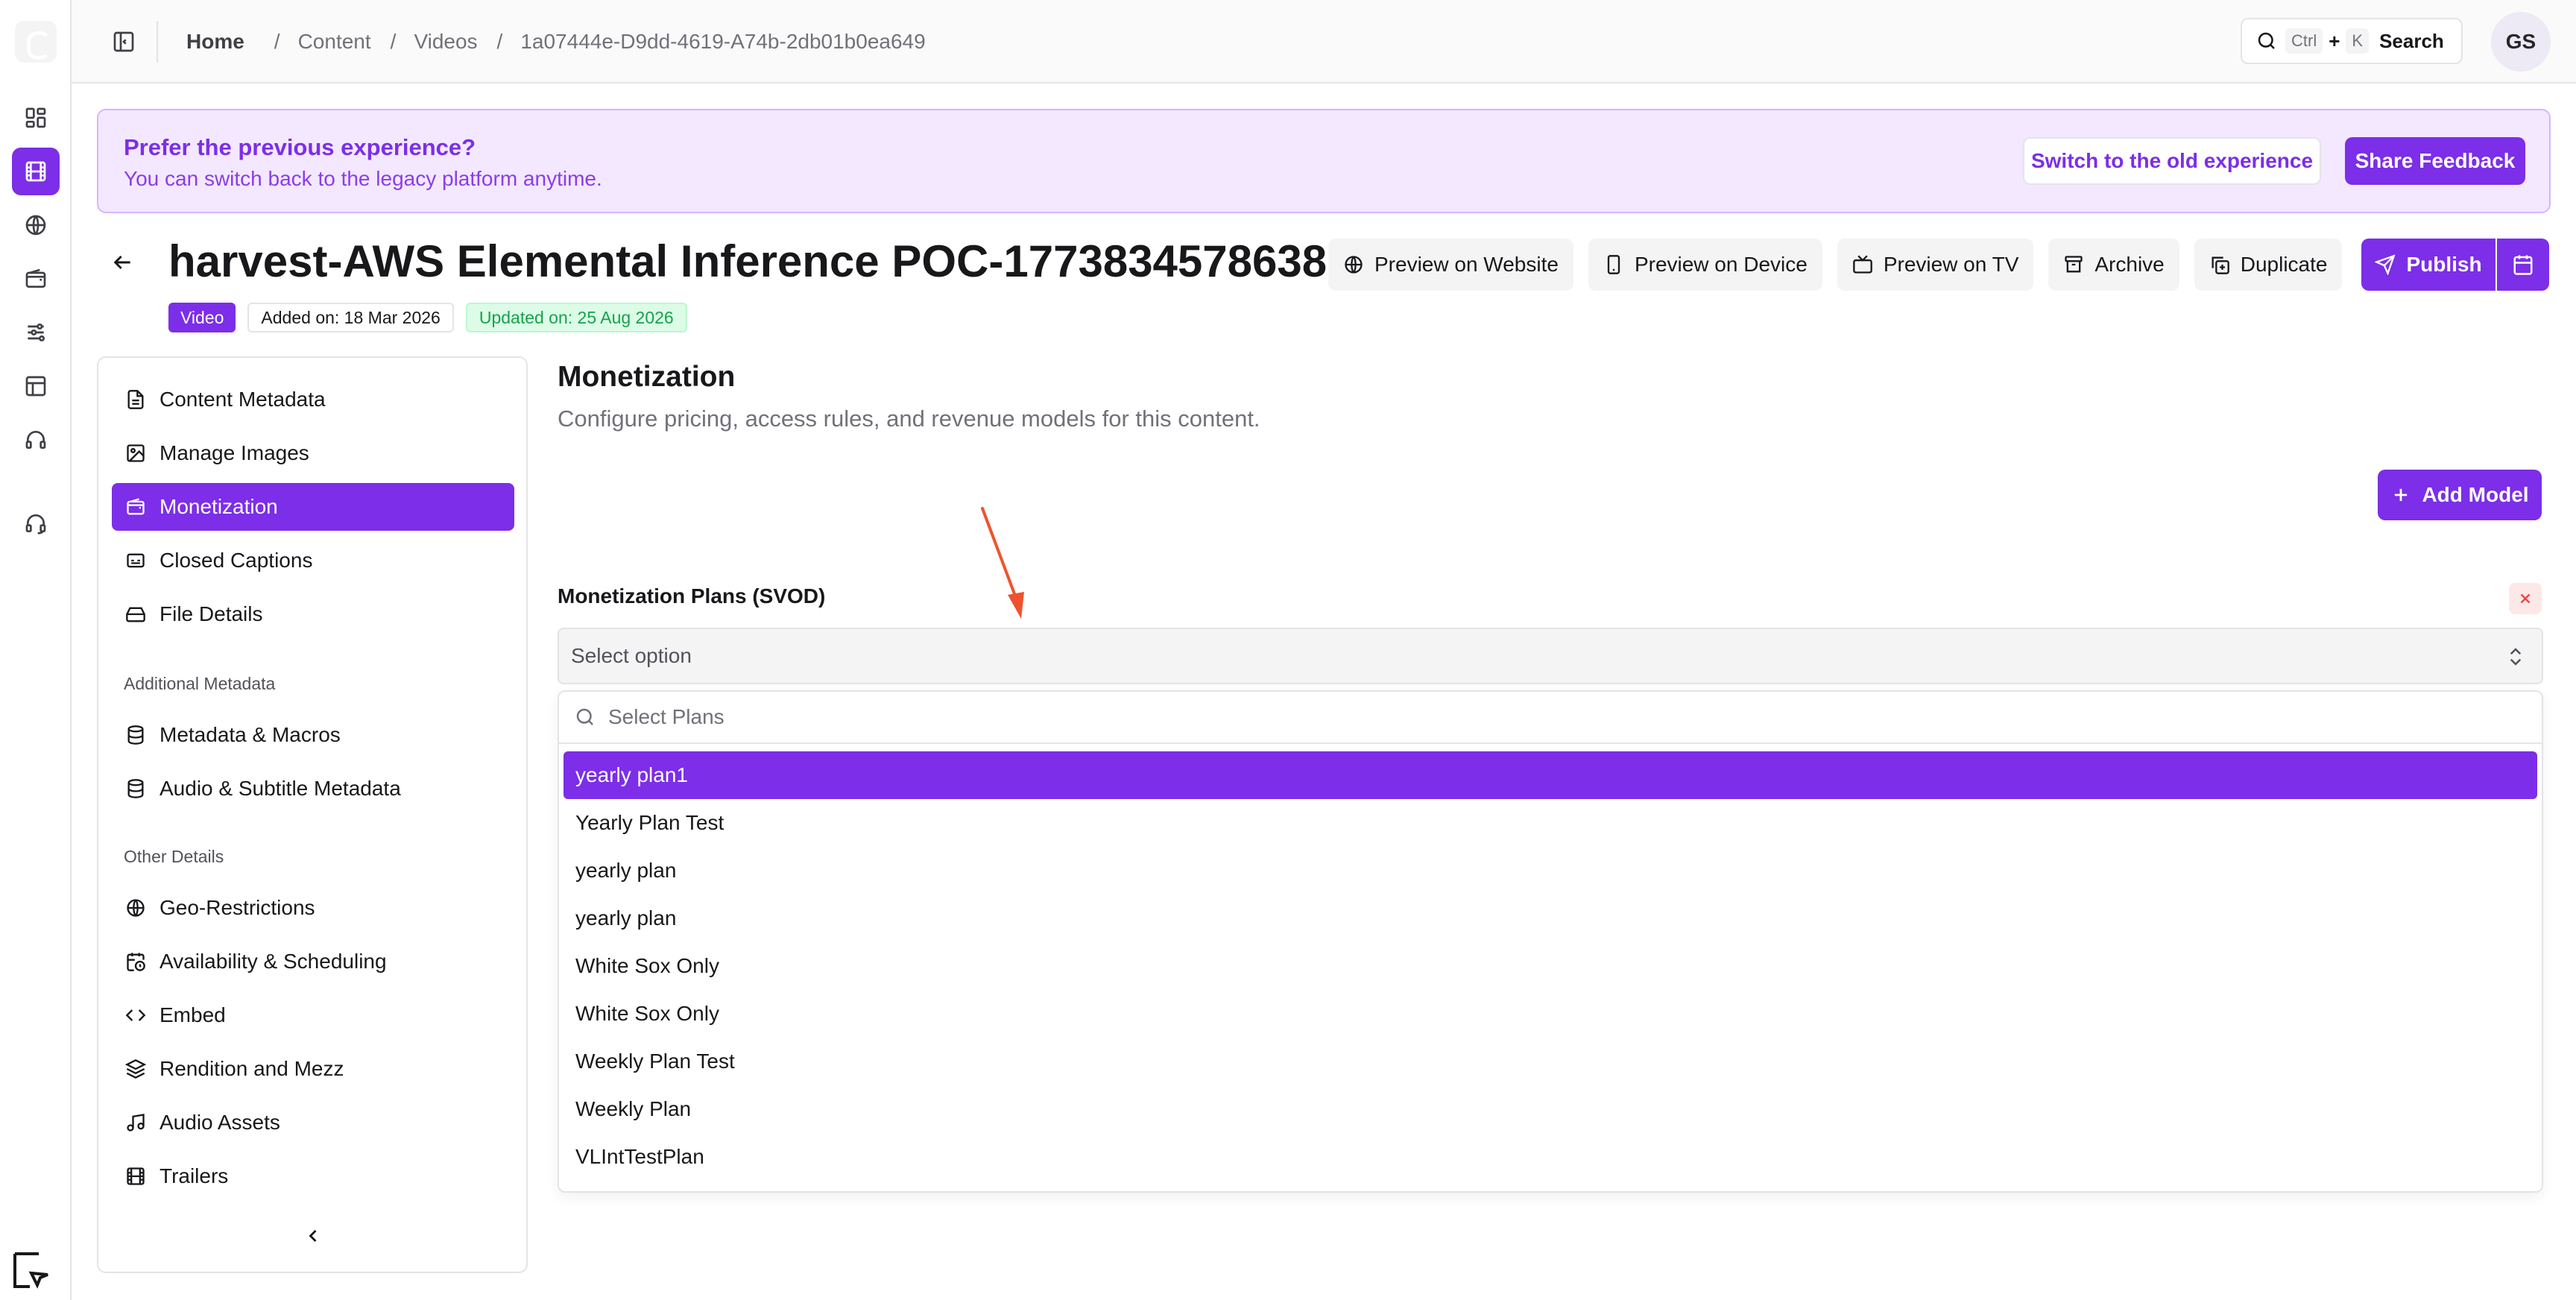 Image resolution: width=2576 pixels, height=1300 pixels. I want to click on archive-label: Archive, so click(2129, 264).